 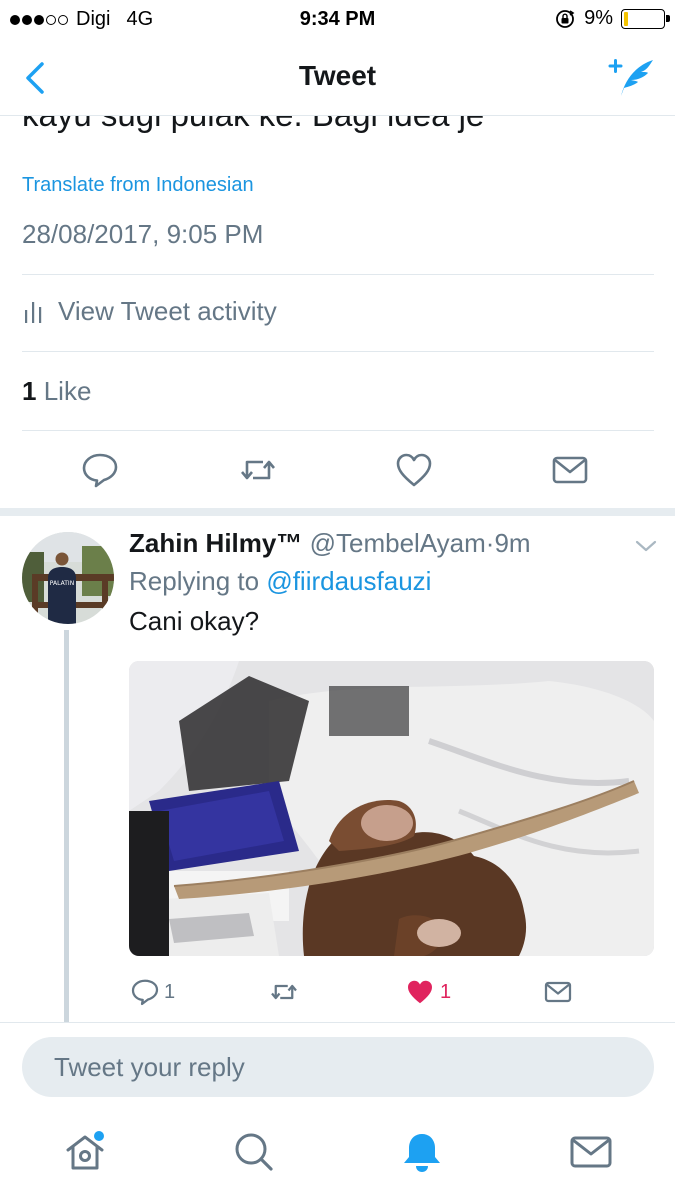 What do you see at coordinates (337, 512) in the screenshot?
I see `section-separator` at bounding box center [337, 512].